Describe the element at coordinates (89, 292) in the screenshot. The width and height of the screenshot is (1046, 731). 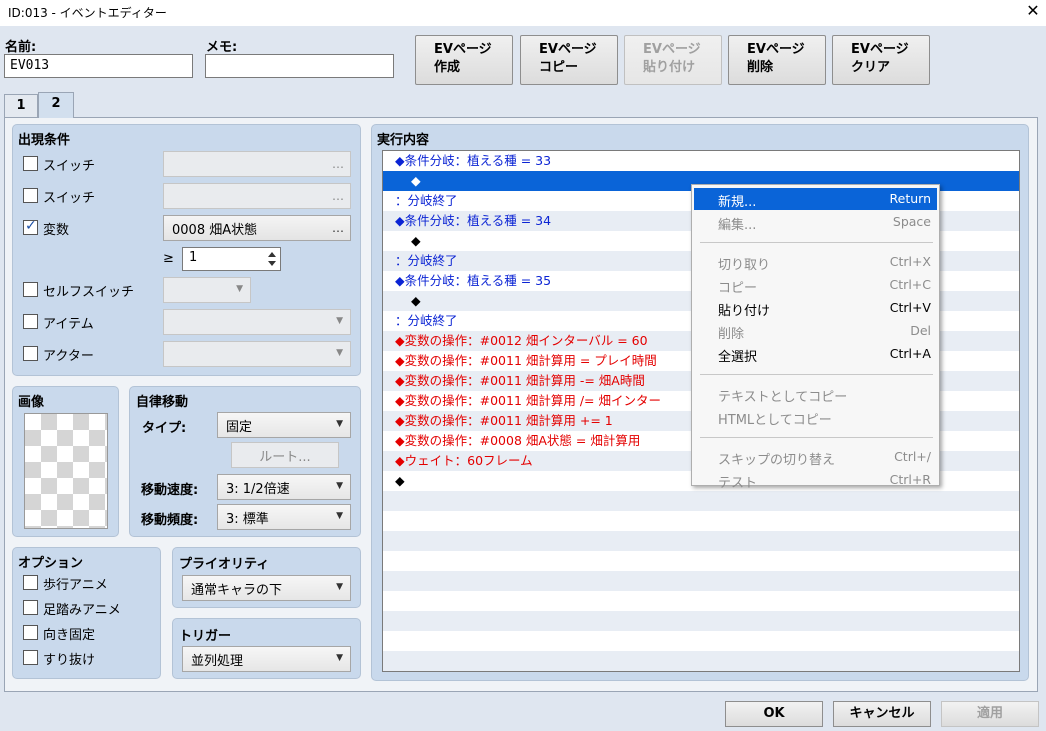
I see `self-switch-label: セルフスイッチ` at that location.